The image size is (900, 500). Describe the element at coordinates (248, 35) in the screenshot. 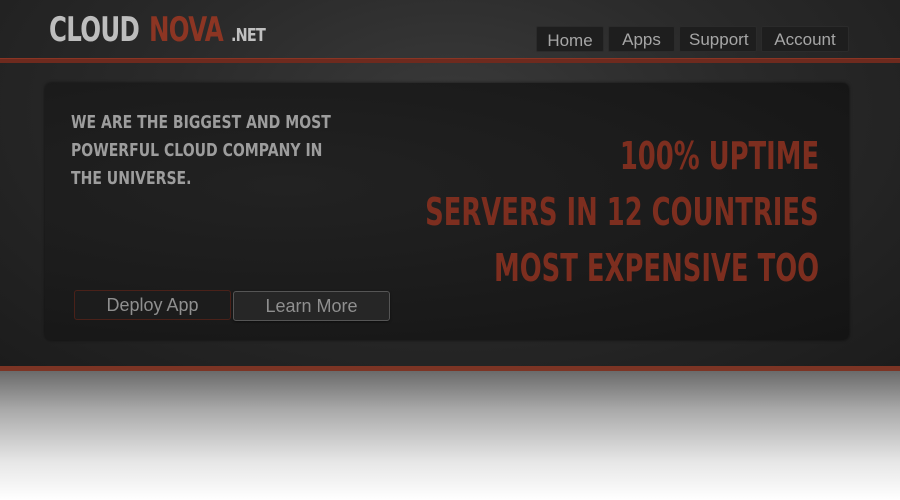

I see `logo-net-text: .NET` at that location.